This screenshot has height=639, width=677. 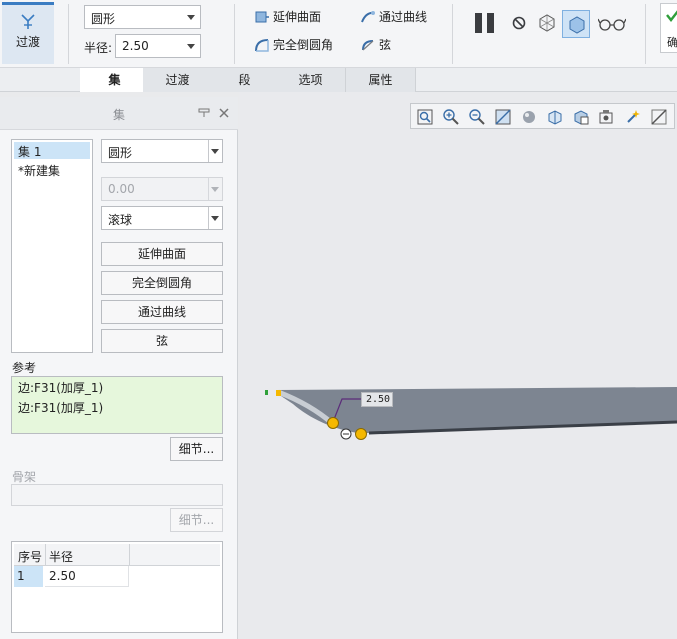 I want to click on set-item-label: *新建集, so click(x=39, y=171).